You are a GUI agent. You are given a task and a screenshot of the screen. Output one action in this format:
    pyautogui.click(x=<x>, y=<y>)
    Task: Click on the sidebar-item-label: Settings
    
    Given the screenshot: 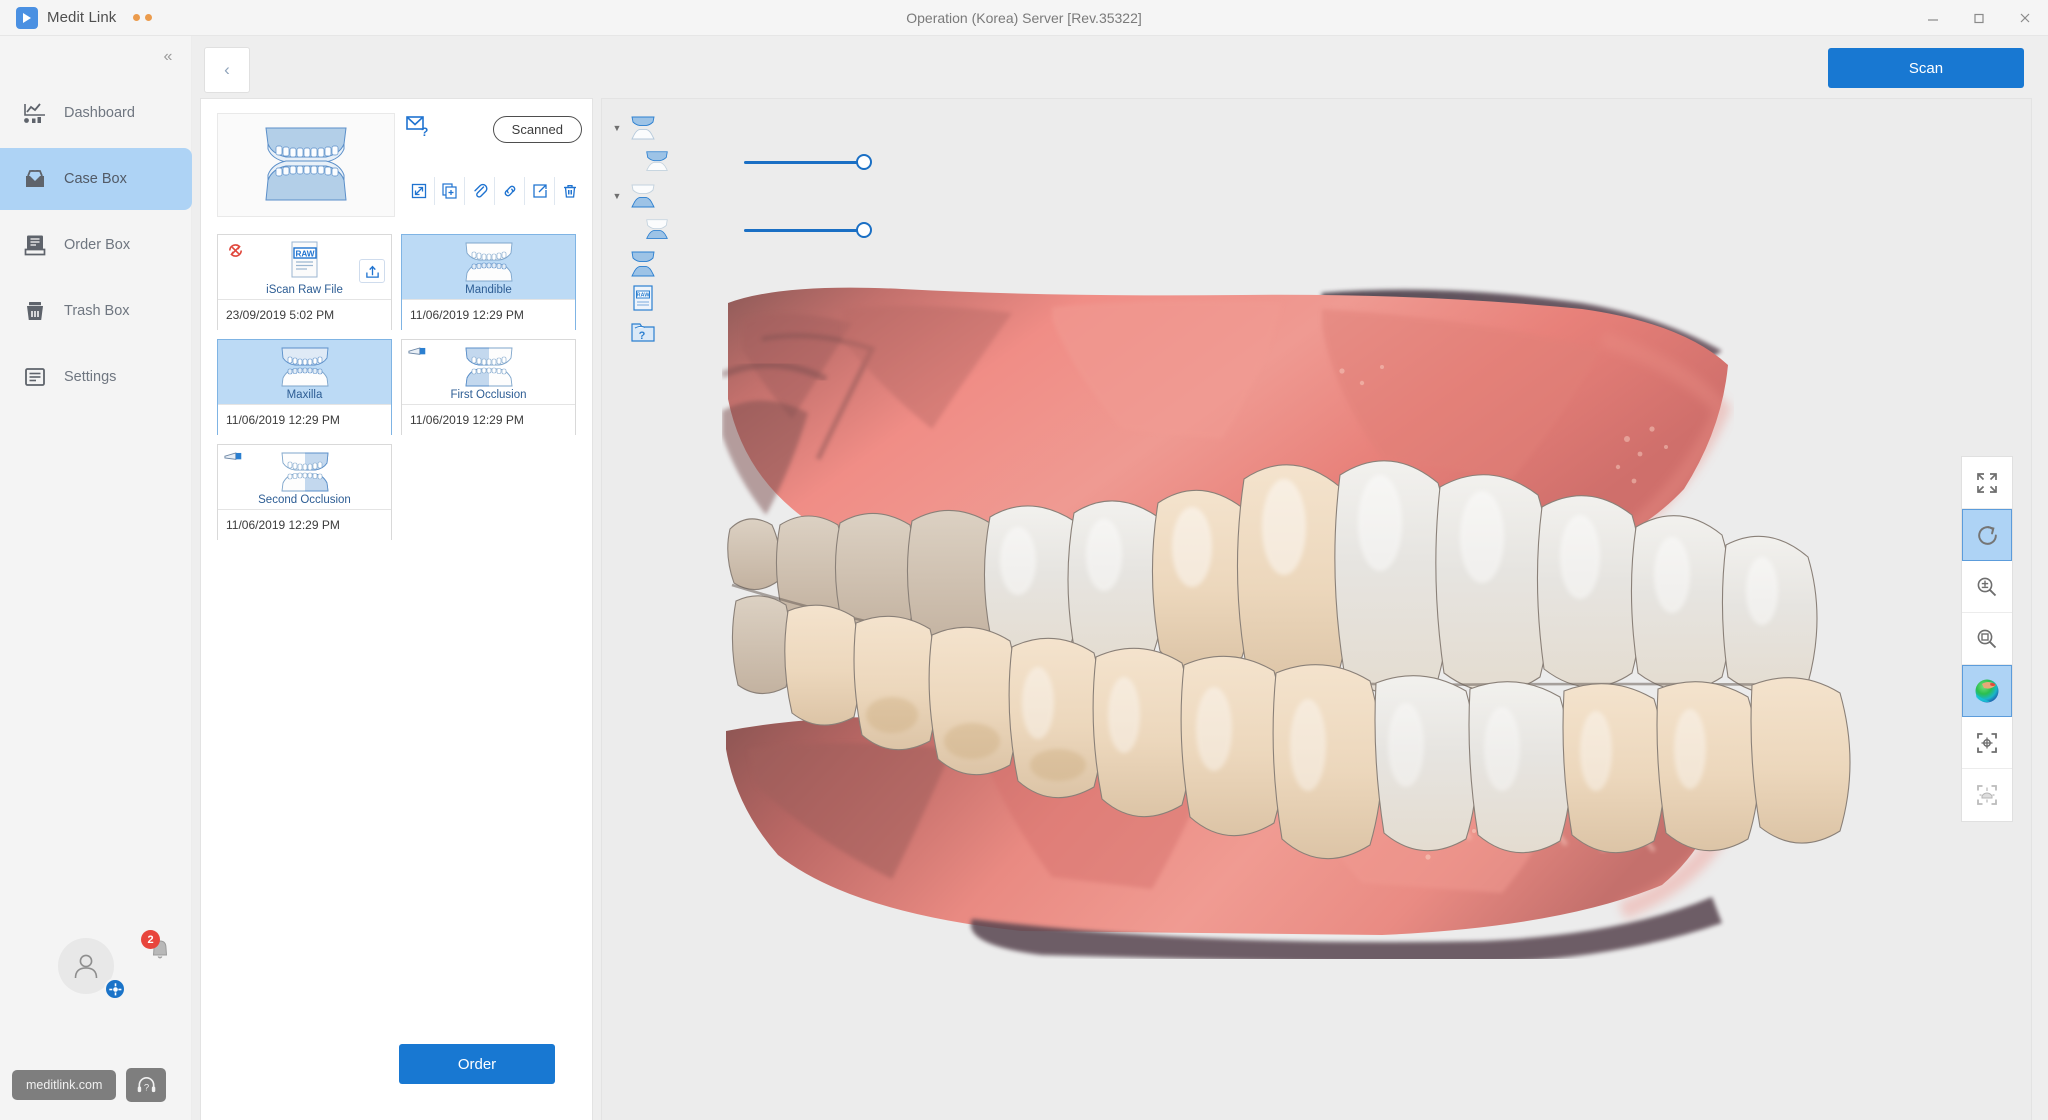 What is the action you would take?
    pyautogui.click(x=90, y=377)
    